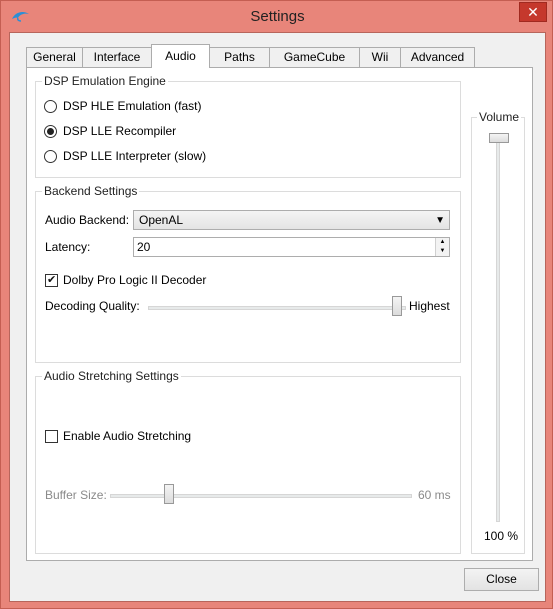 The width and height of the screenshot is (553, 609). Describe the element at coordinates (501, 579) in the screenshot. I see `close-button: Close` at that location.